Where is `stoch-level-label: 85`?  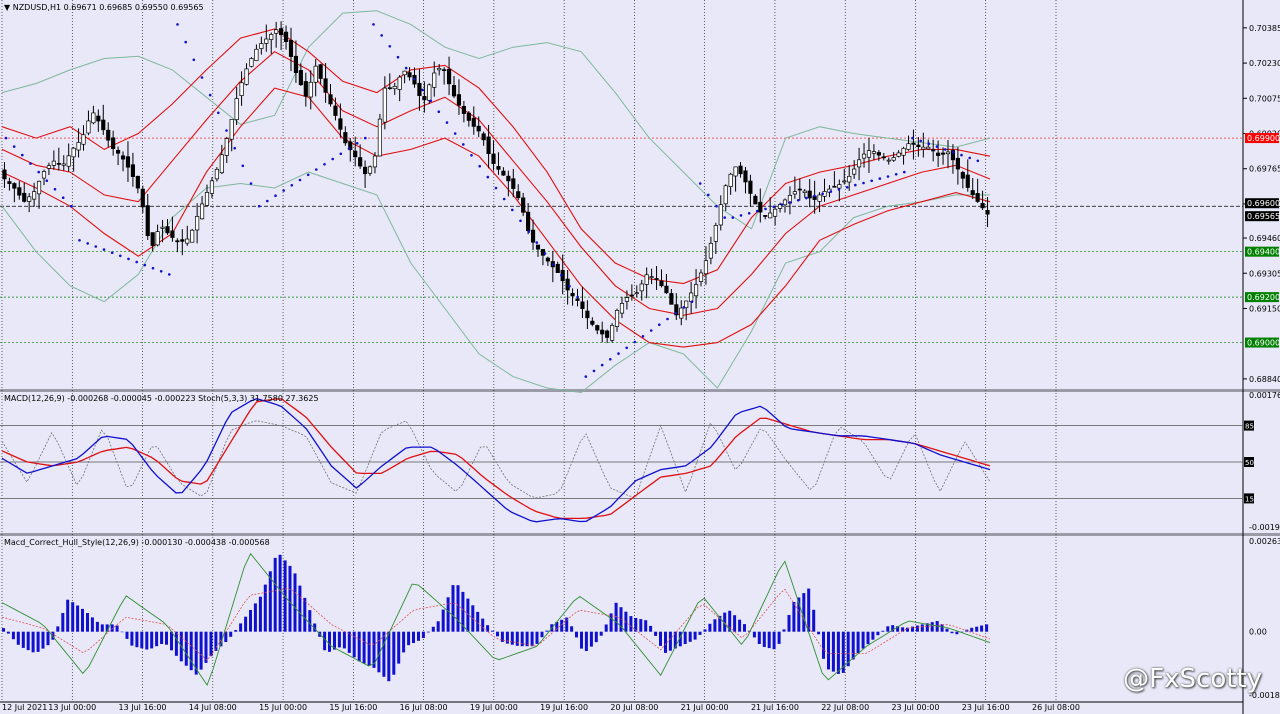
stoch-level-label: 85 is located at coordinates (1249, 427).